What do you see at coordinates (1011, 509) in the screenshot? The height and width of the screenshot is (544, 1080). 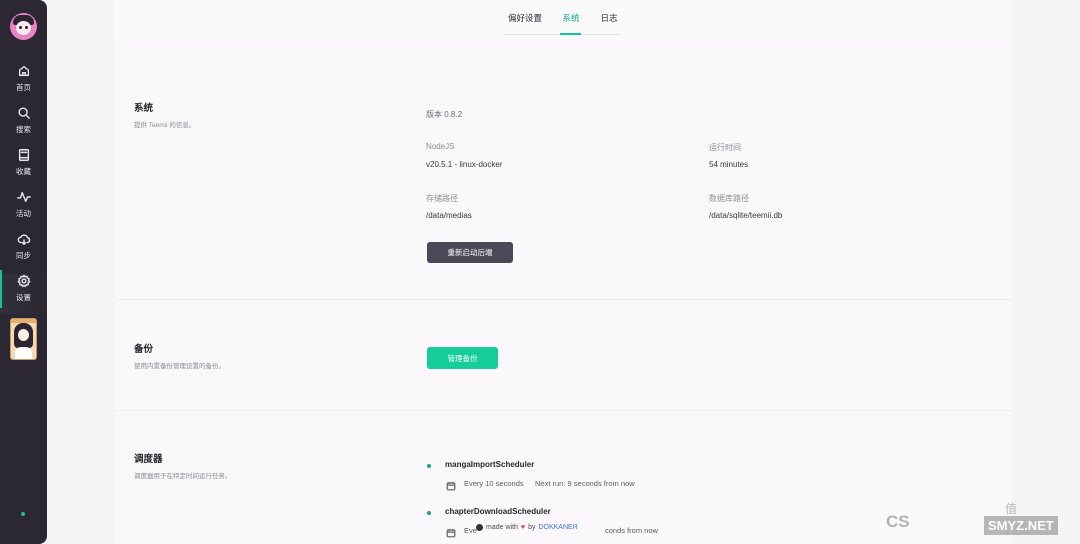 I see `watermark-zhi: 值` at bounding box center [1011, 509].